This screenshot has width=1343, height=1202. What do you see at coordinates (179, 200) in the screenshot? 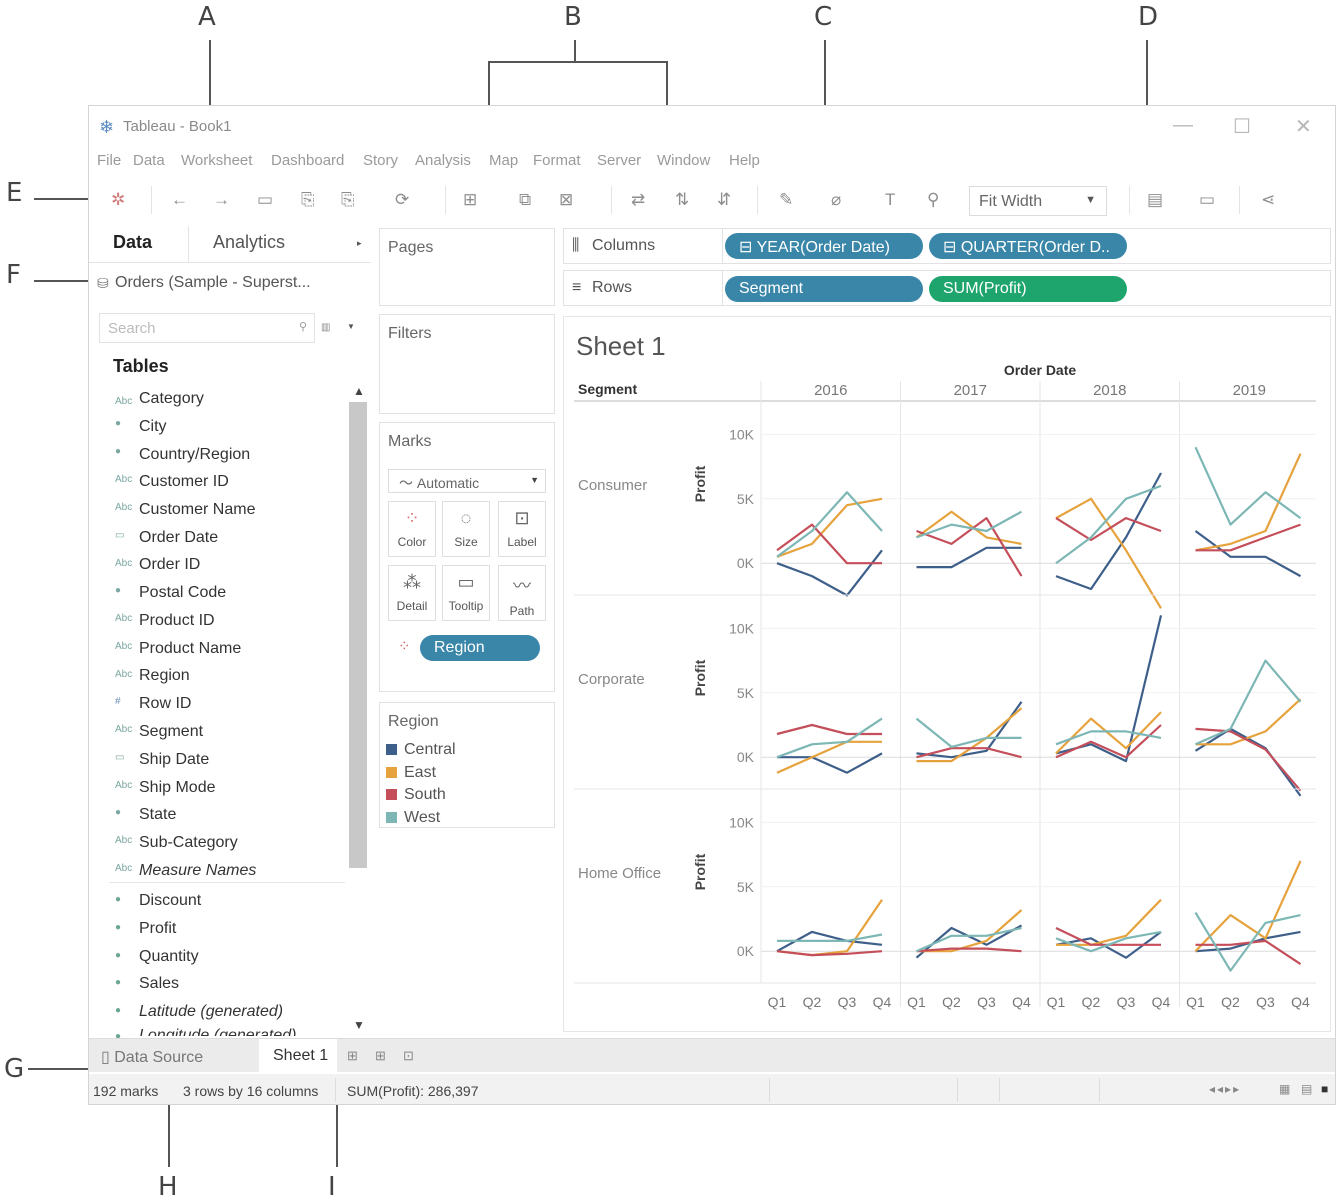
I see `undo-icon: ←` at bounding box center [179, 200].